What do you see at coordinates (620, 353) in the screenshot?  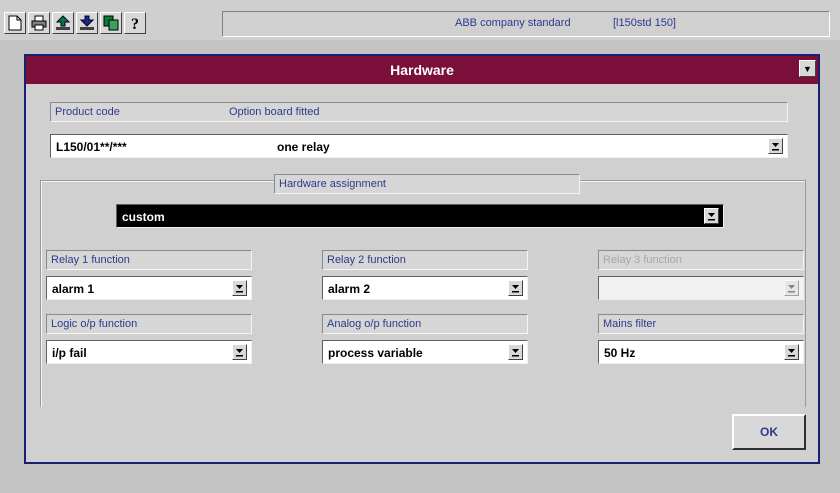 I see `mains-filter-value: 50 Hz` at bounding box center [620, 353].